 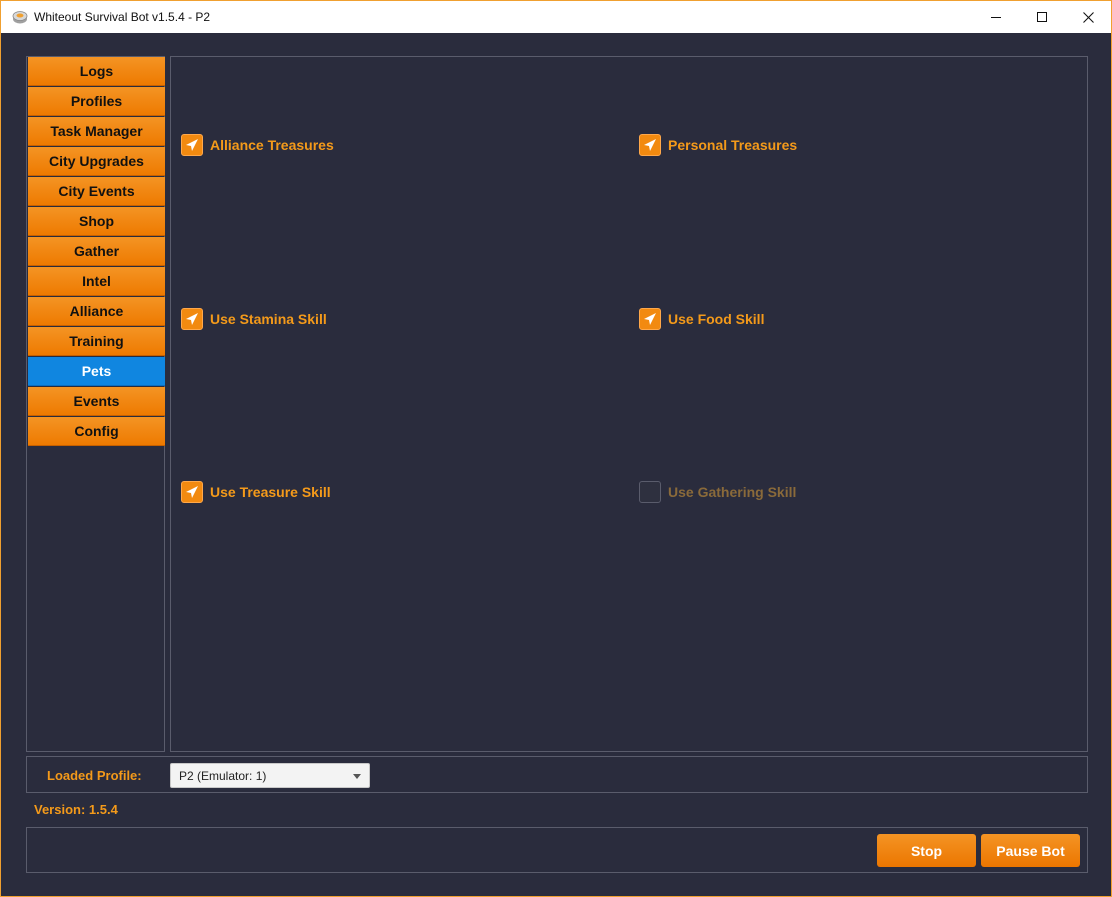 What do you see at coordinates (96, 311) in the screenshot?
I see `sidebar-item-alliance: Alliance` at bounding box center [96, 311].